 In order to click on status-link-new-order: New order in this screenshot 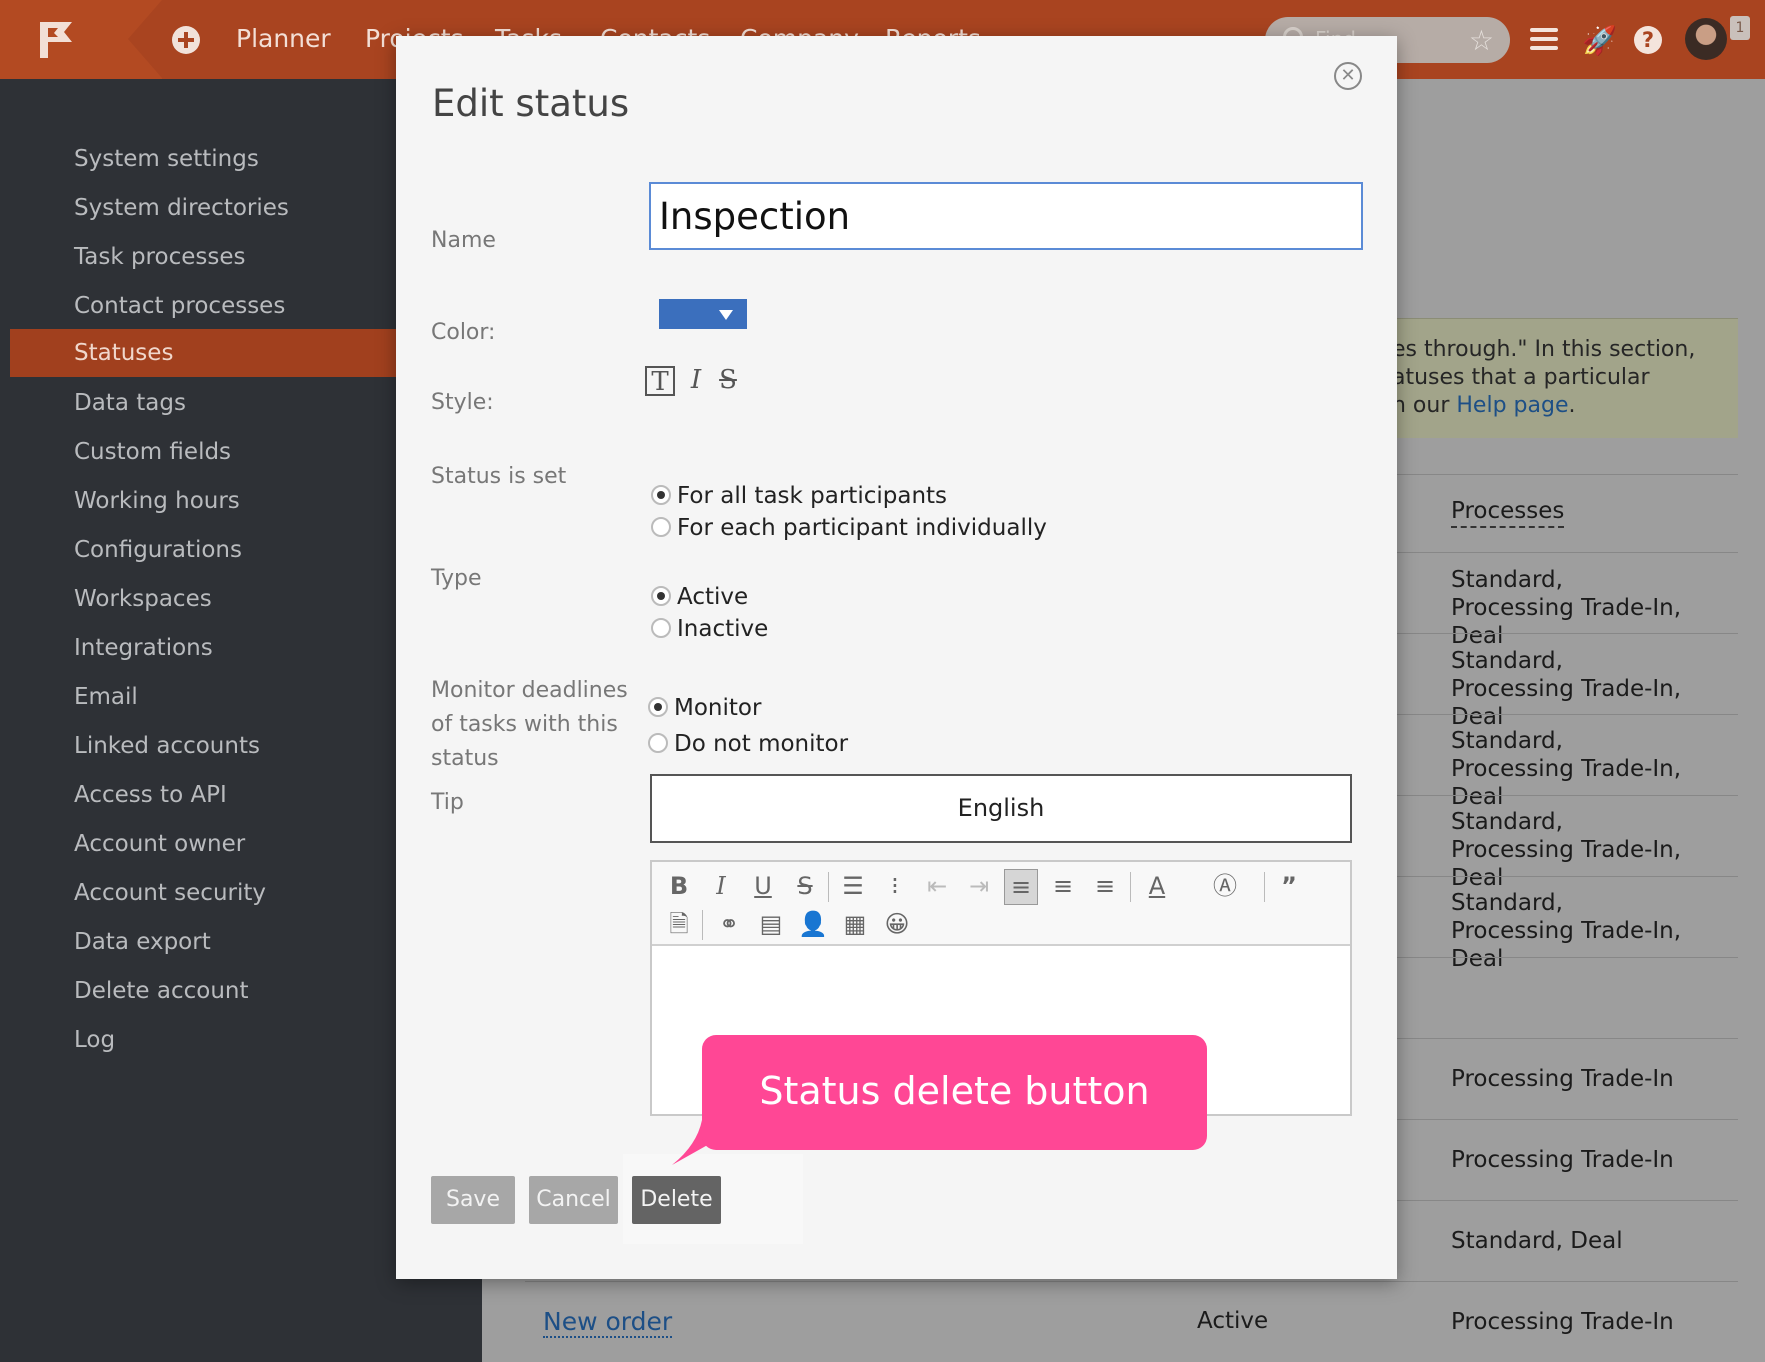, I will do `click(608, 1322)`.